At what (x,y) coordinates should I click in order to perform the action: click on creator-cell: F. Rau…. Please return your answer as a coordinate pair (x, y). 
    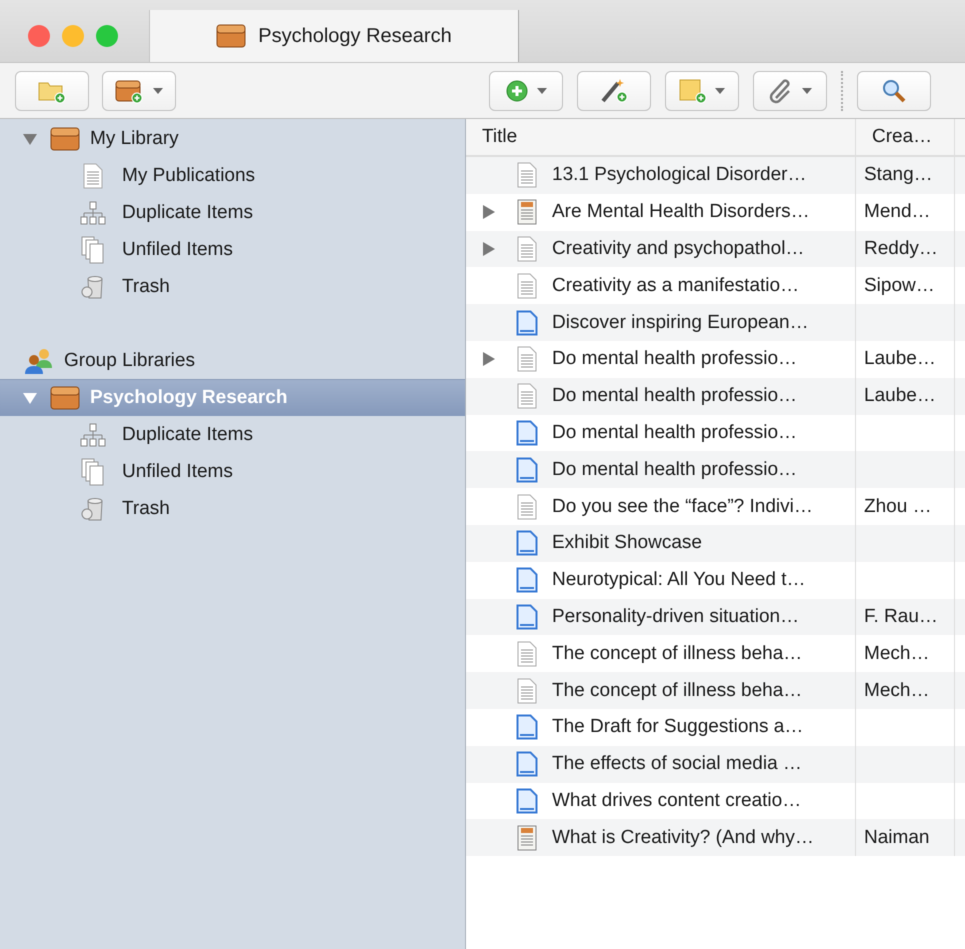
    Looking at the image, I should click on (901, 617).